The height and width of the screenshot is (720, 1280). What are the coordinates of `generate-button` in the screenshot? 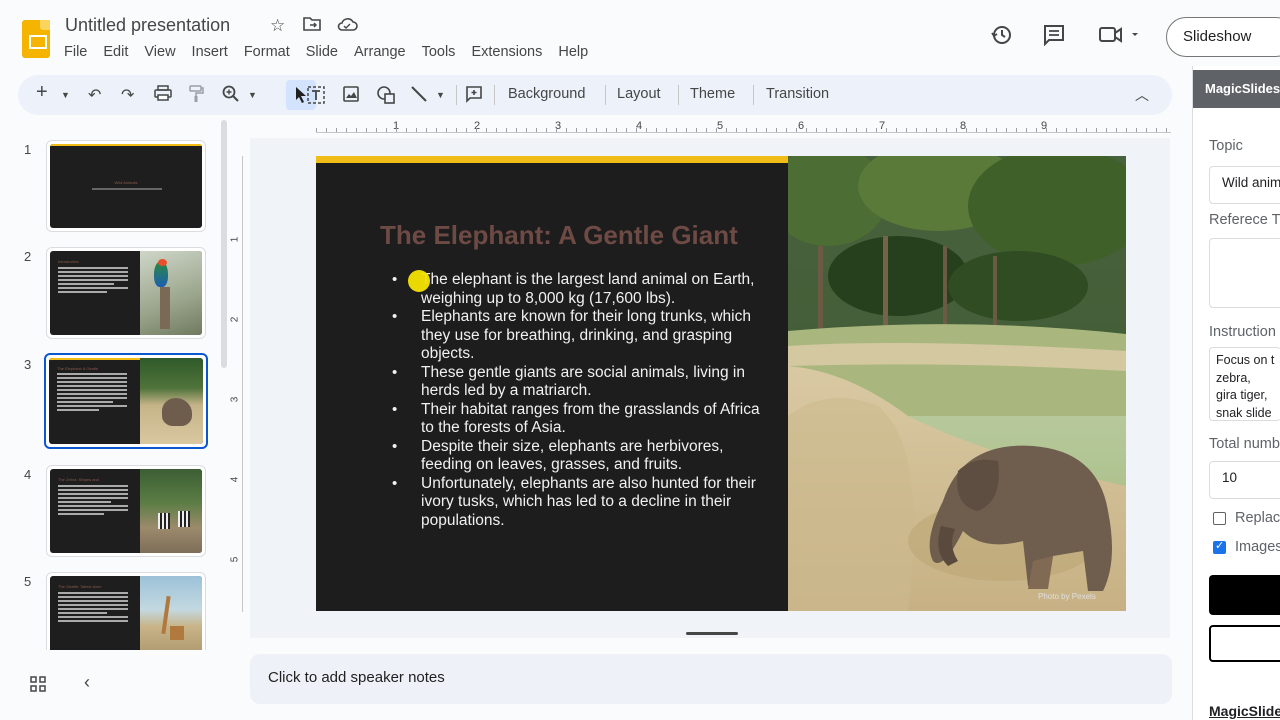 It's located at (1244, 595).